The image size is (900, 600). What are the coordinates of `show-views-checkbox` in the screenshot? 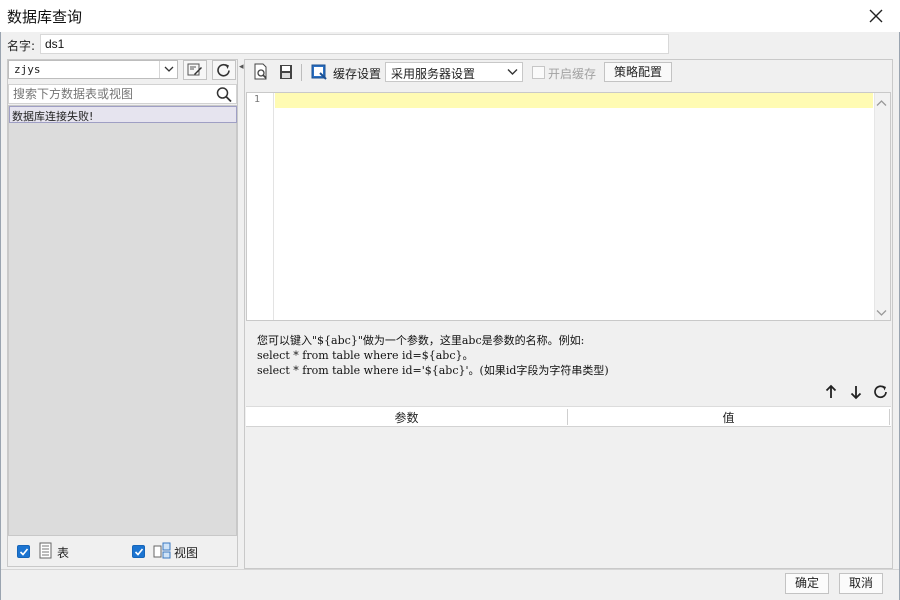 It's located at (138, 551).